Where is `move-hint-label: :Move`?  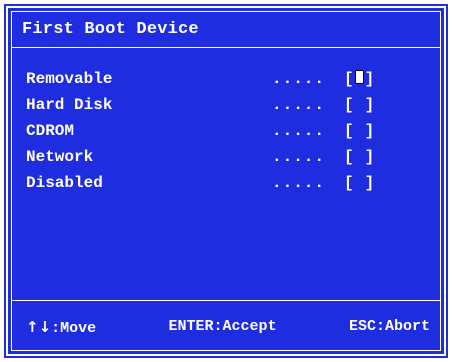
move-hint-label: :Move is located at coordinates (74, 328).